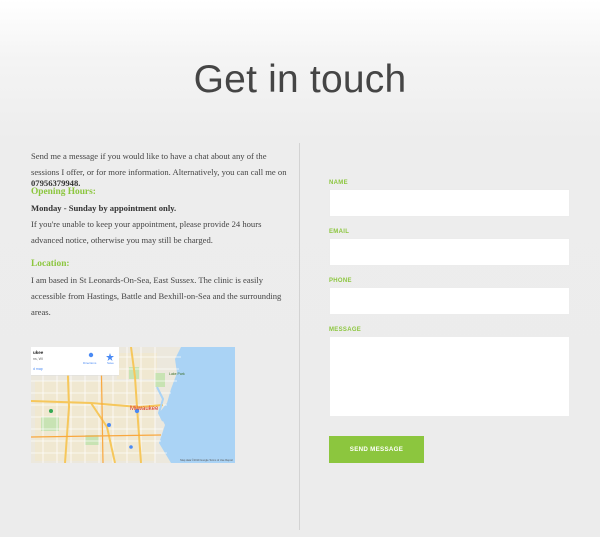  Describe the element at coordinates (449, 301) in the screenshot. I see `phone-field` at that location.